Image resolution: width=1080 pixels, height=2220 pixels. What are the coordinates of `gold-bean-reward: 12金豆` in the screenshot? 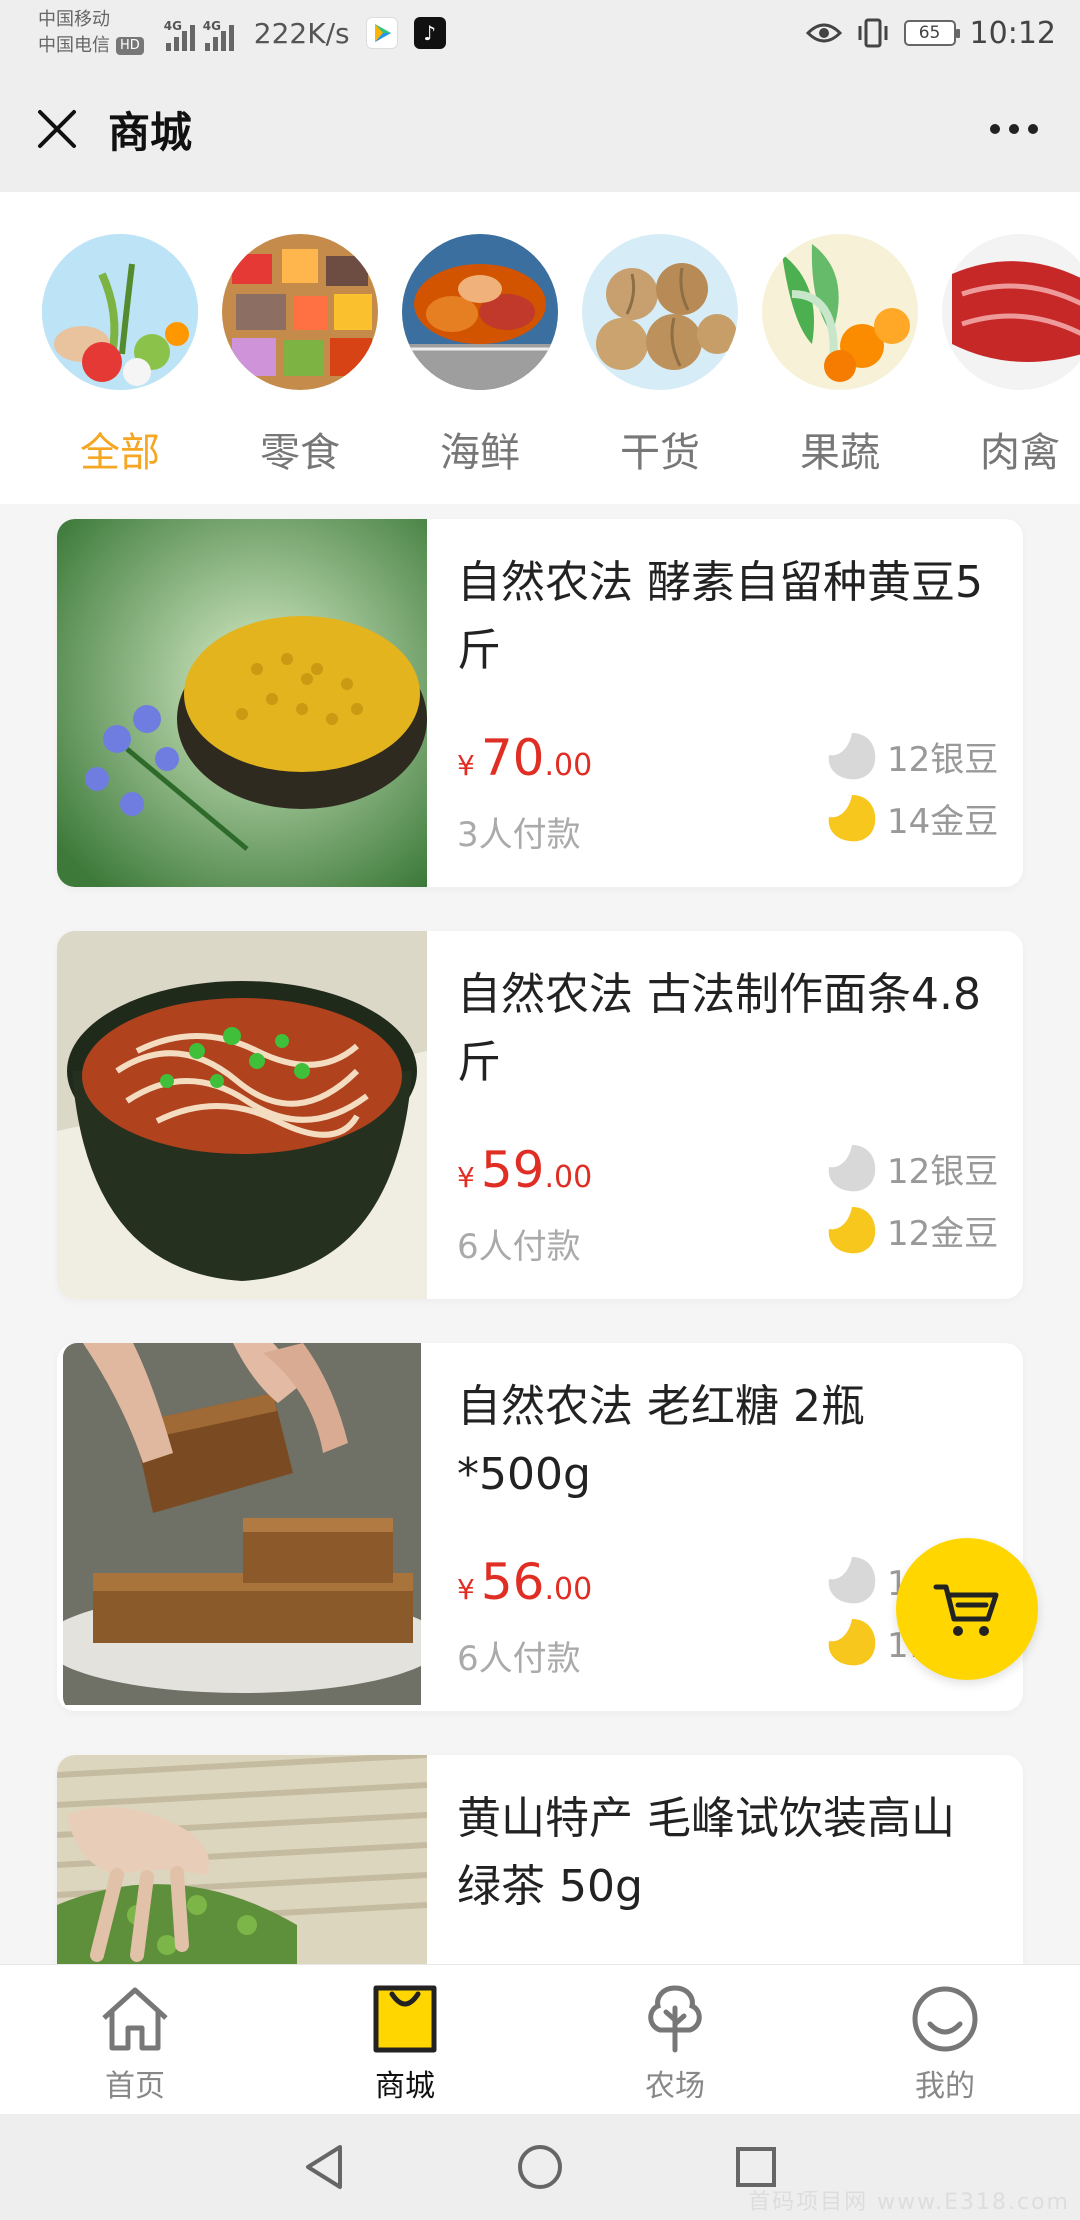 It's located at (911, 1230).